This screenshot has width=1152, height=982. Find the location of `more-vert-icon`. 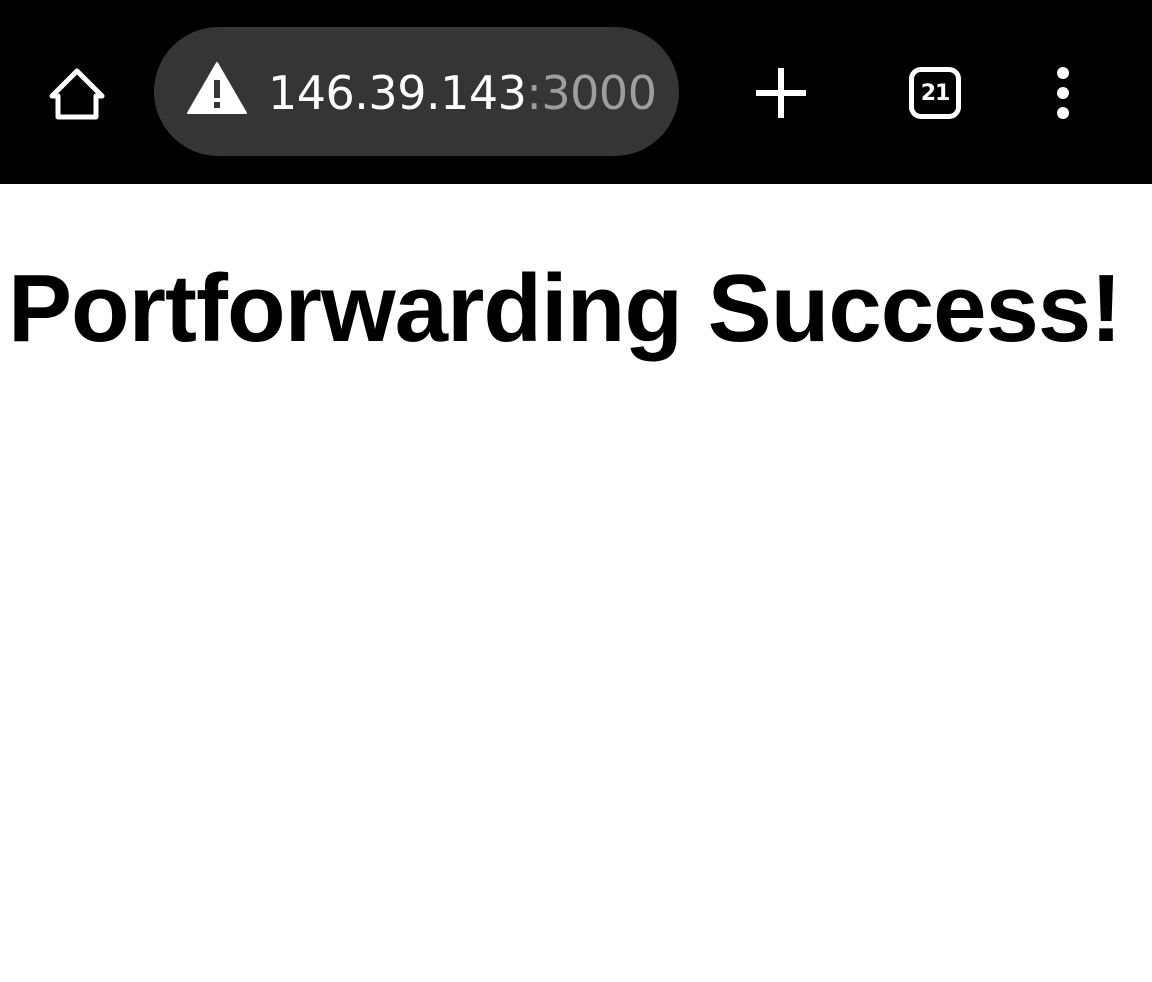

more-vert-icon is located at coordinates (1063, 93).